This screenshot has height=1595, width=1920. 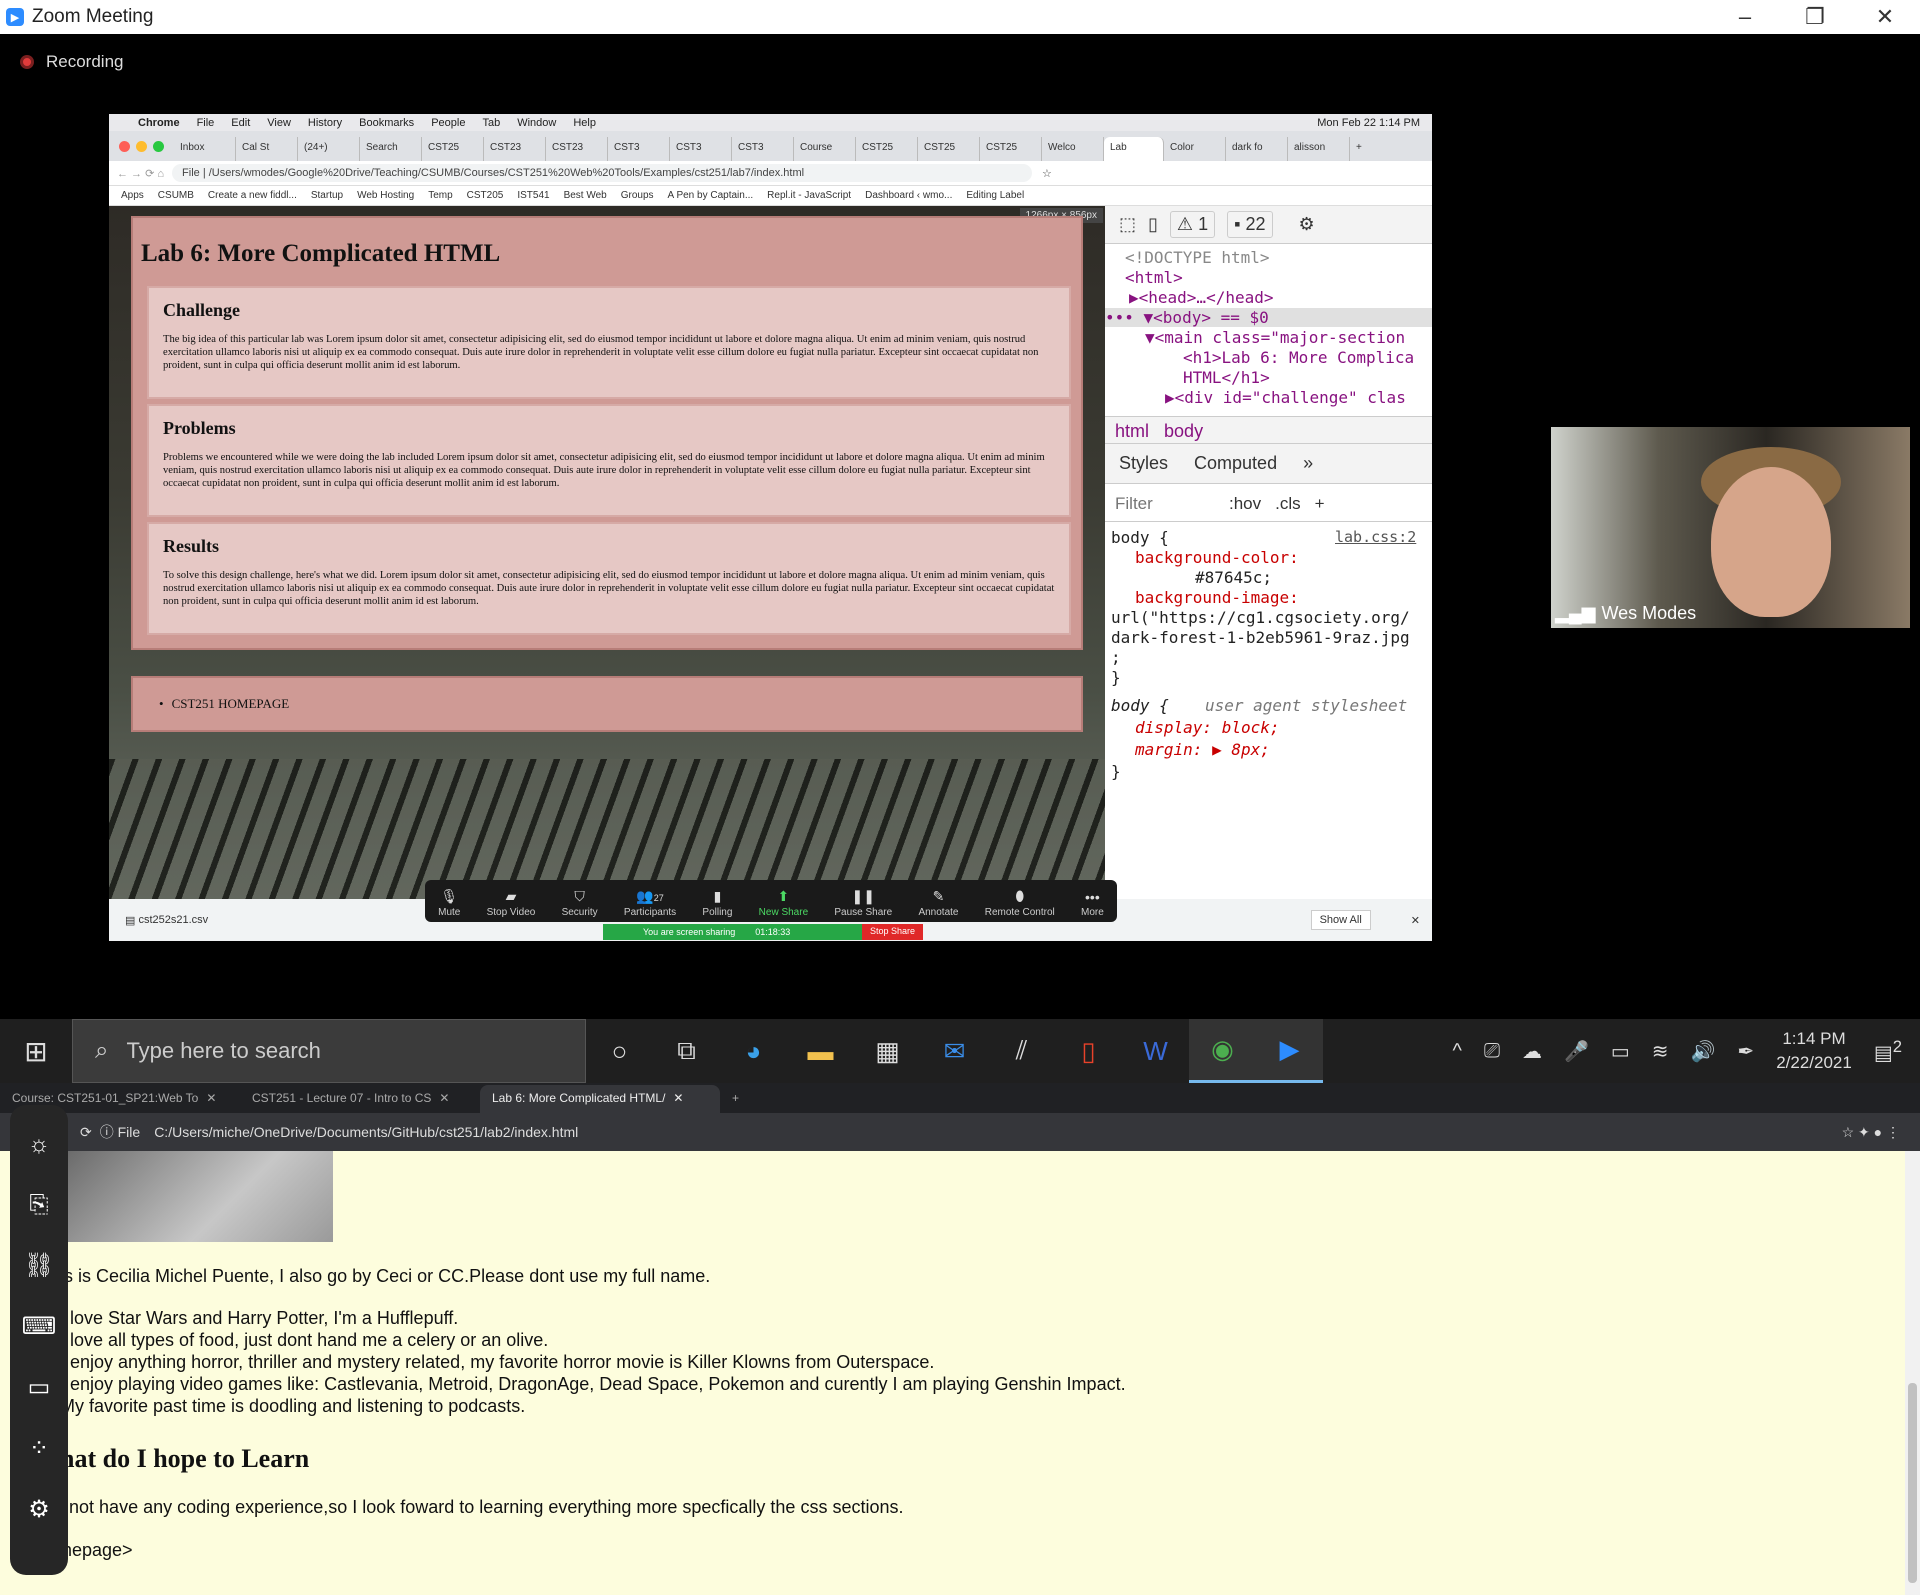 I want to click on menu-app-name: Chrome, so click(x=159, y=123).